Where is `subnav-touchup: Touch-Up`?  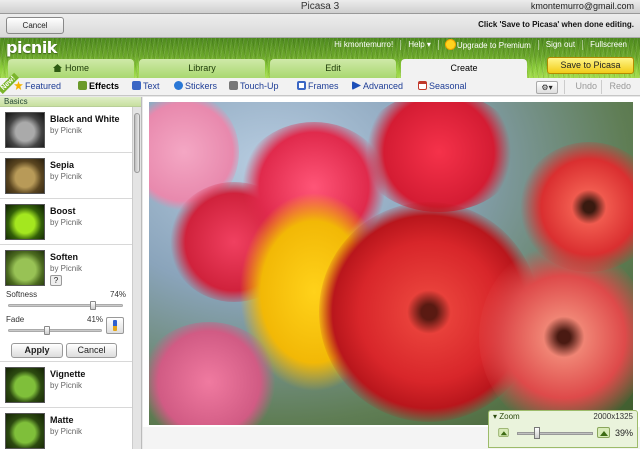
subnav-touchup: Touch-Up is located at coordinates (254, 86).